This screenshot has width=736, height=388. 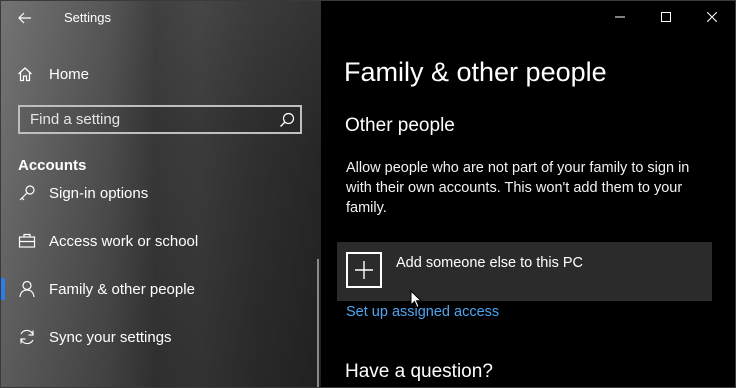 I want to click on search-input, so click(x=145, y=119).